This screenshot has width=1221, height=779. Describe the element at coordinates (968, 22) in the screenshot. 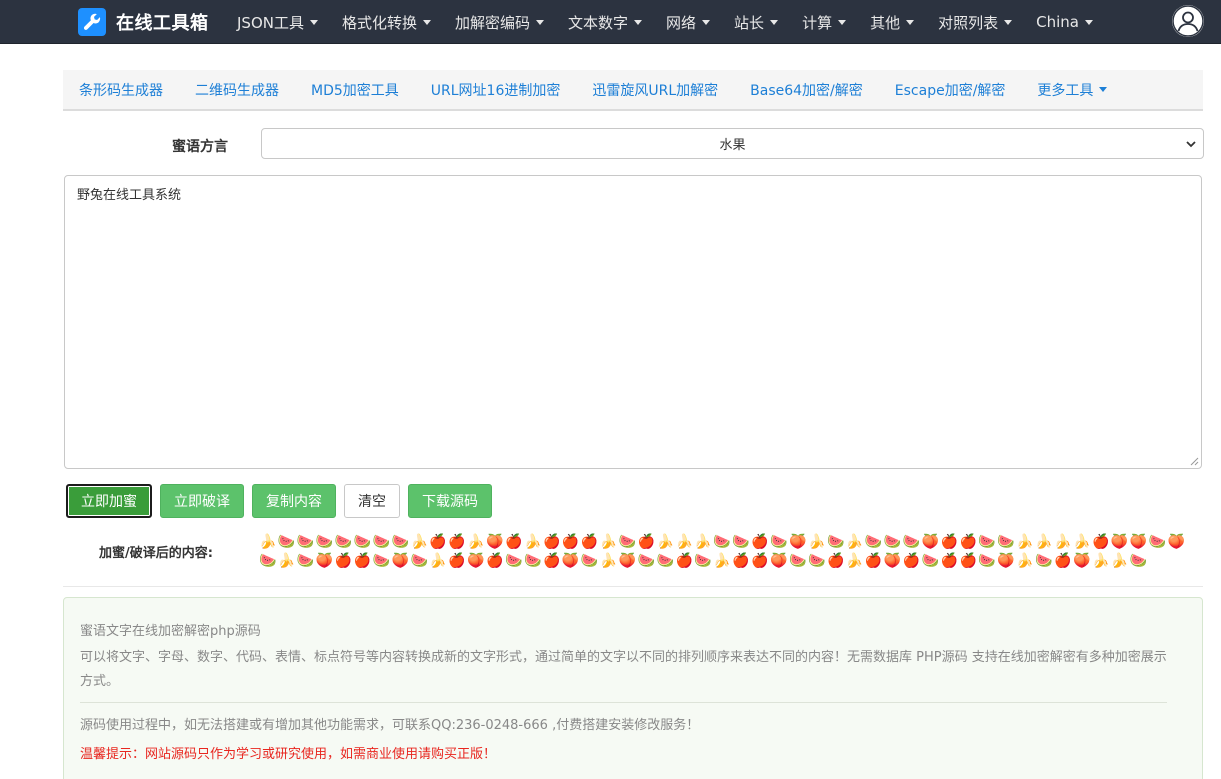

I see `nav-label: 对照列表` at that location.